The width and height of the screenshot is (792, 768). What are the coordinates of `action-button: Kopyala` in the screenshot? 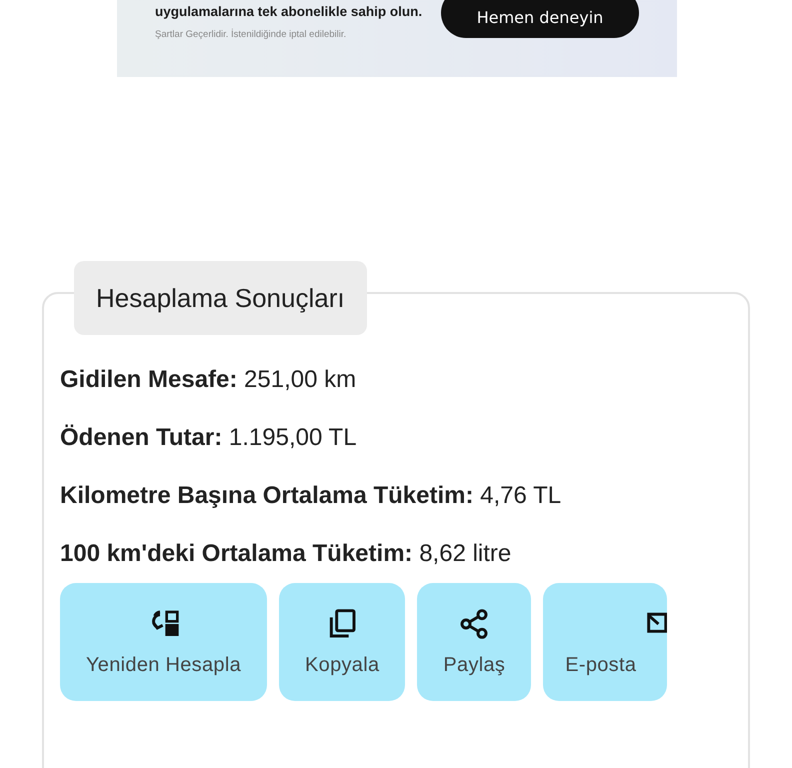 It's located at (342, 642).